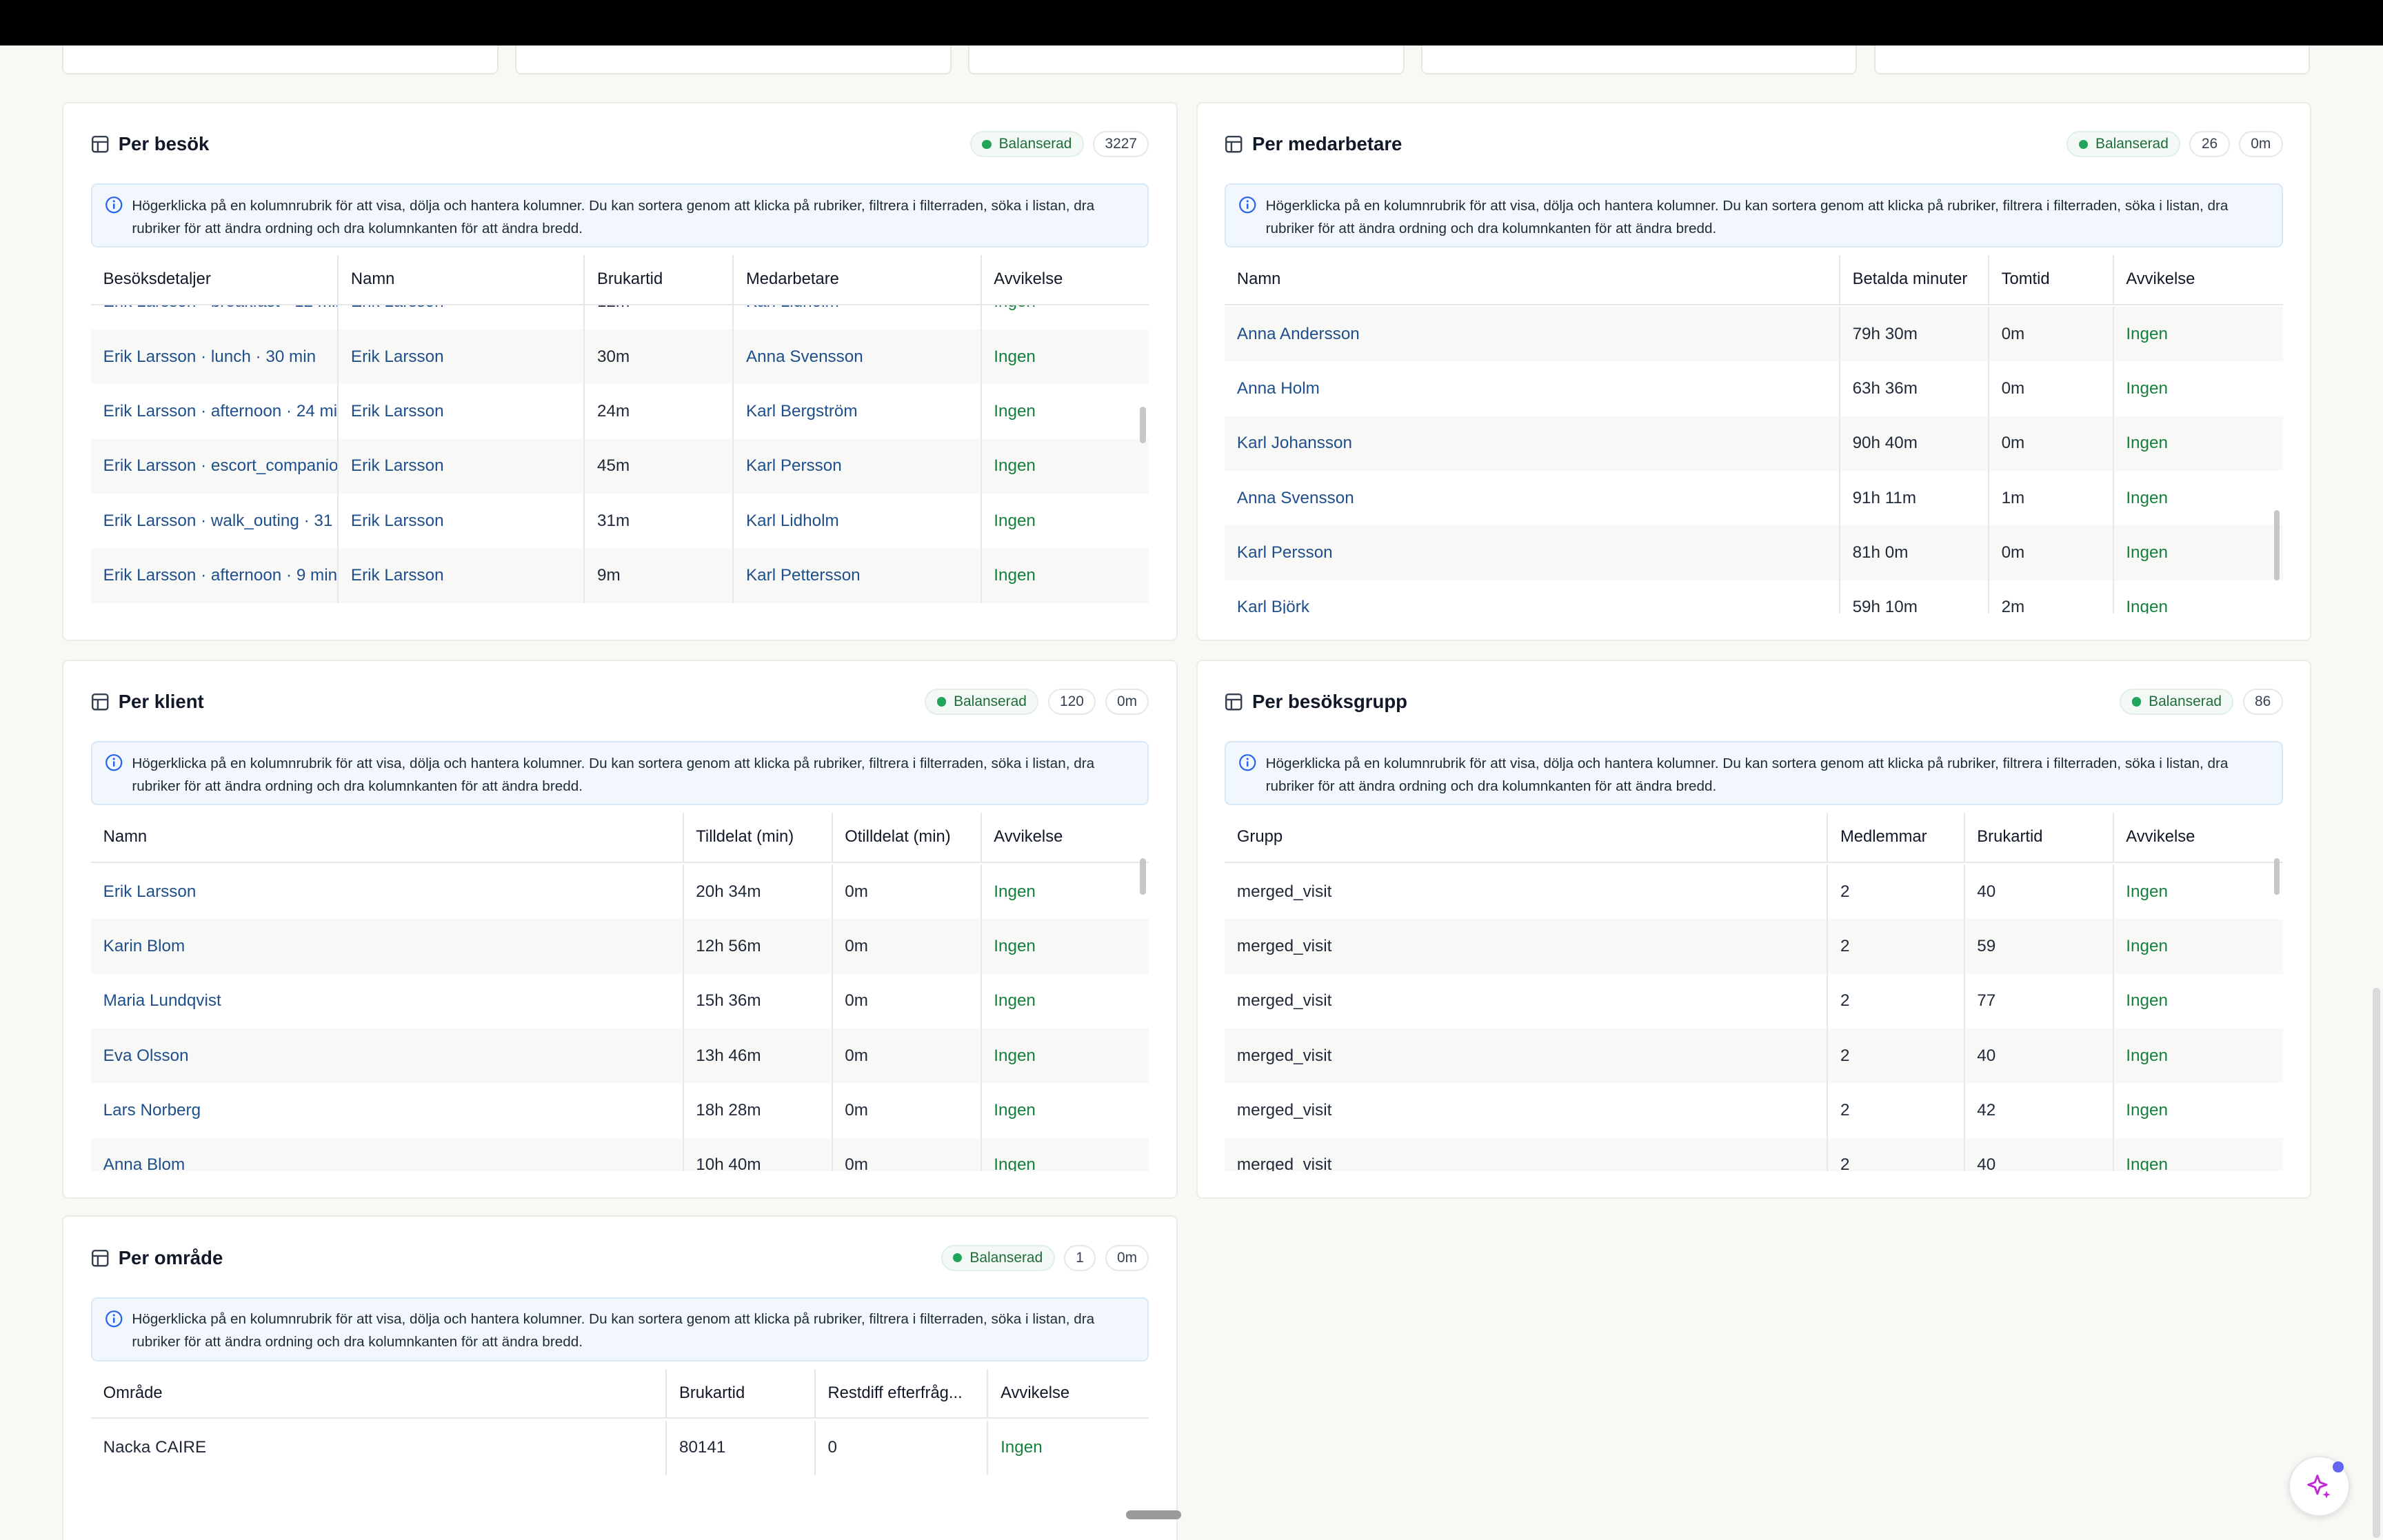  Describe the element at coordinates (1753, 1111) in the screenshot. I see `table-row: merged_visit 2 42 Ingen` at that location.